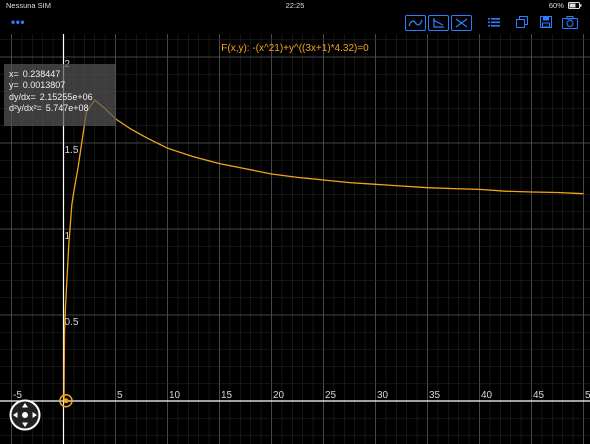 Image resolution: width=590 pixels, height=444 pixels. What do you see at coordinates (331, 395) in the screenshot?
I see `x-tick-label: 25` at bounding box center [331, 395].